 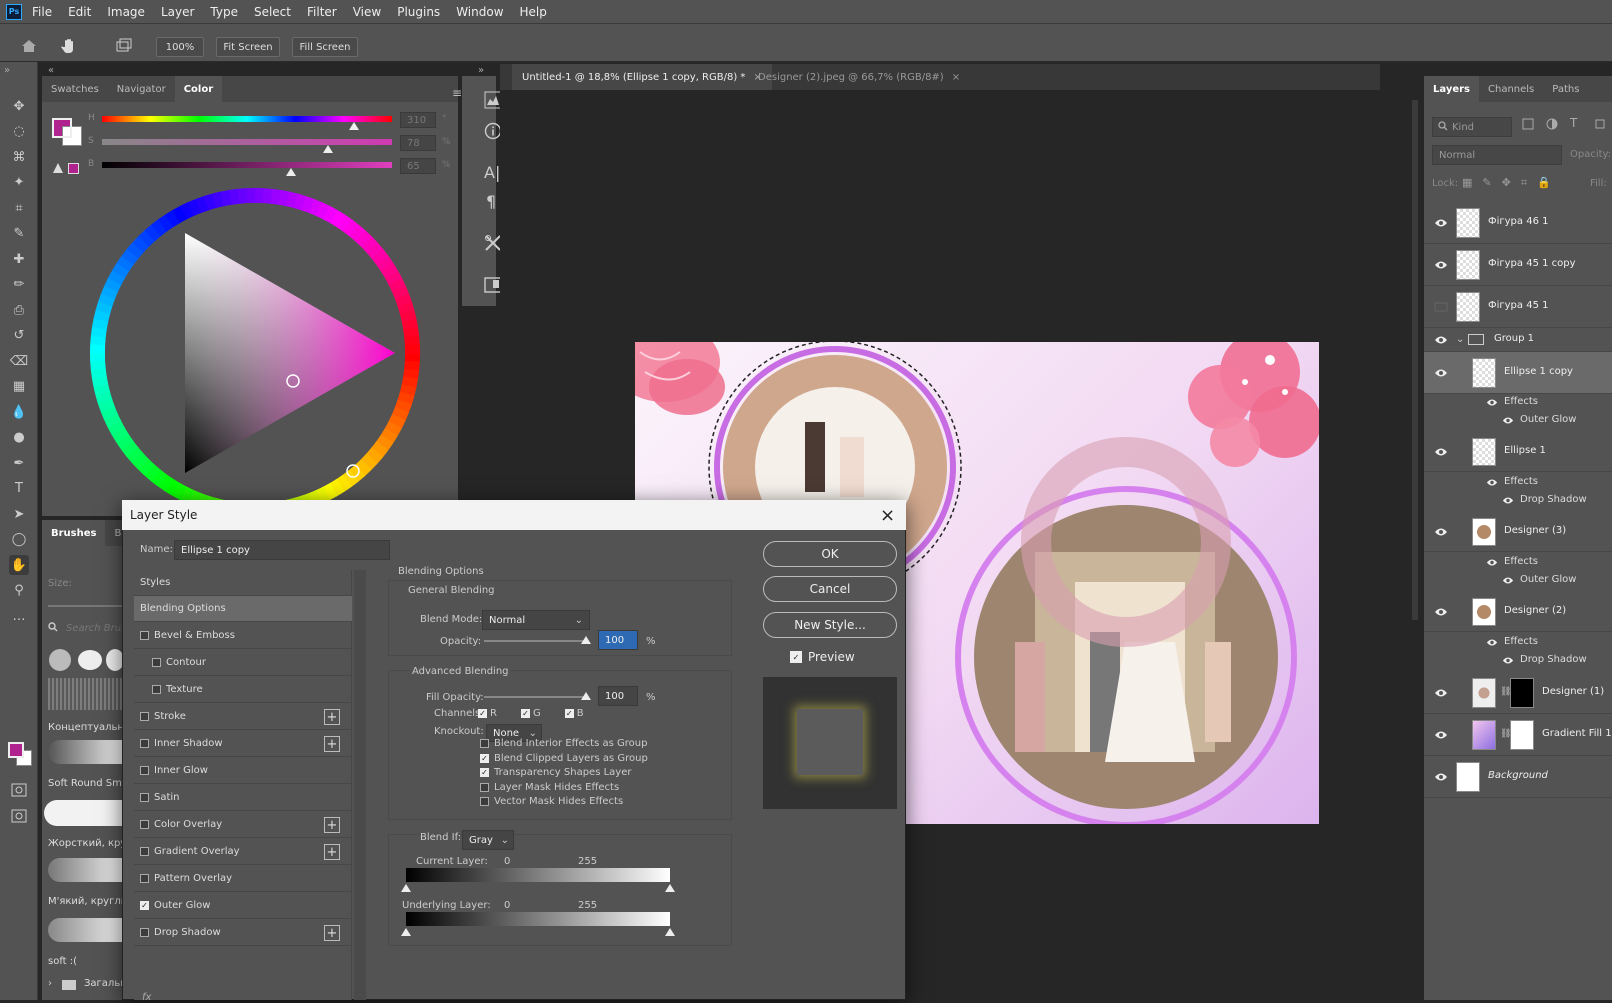 I want to click on layer-mask-thumbnail, so click(x=1522, y=735).